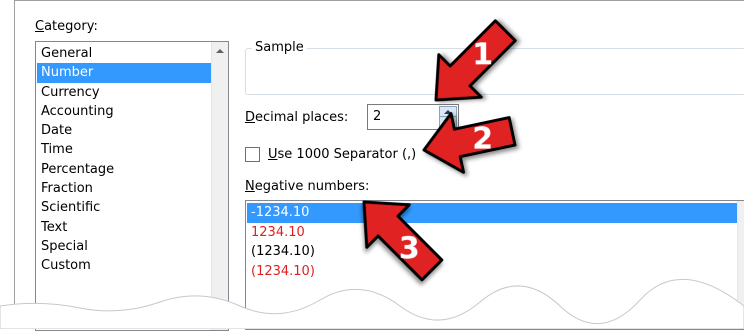  I want to click on decimal-places-spinner: 2, so click(413, 117).